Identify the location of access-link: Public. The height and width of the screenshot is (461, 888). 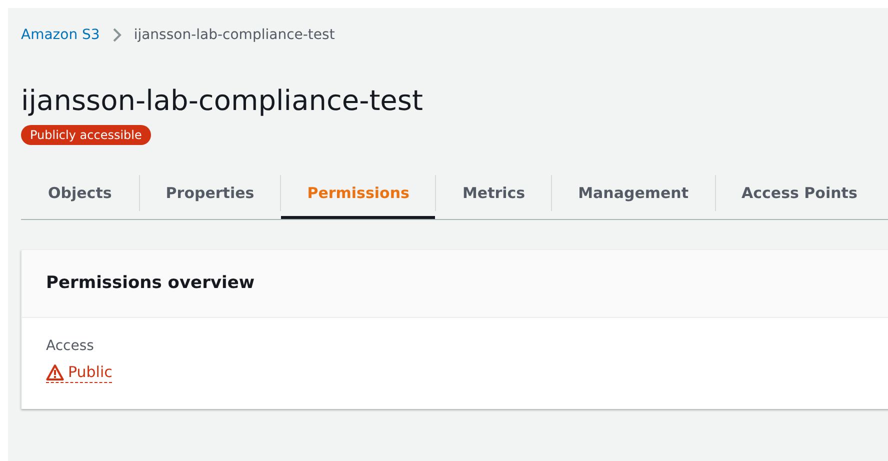
(79, 373).